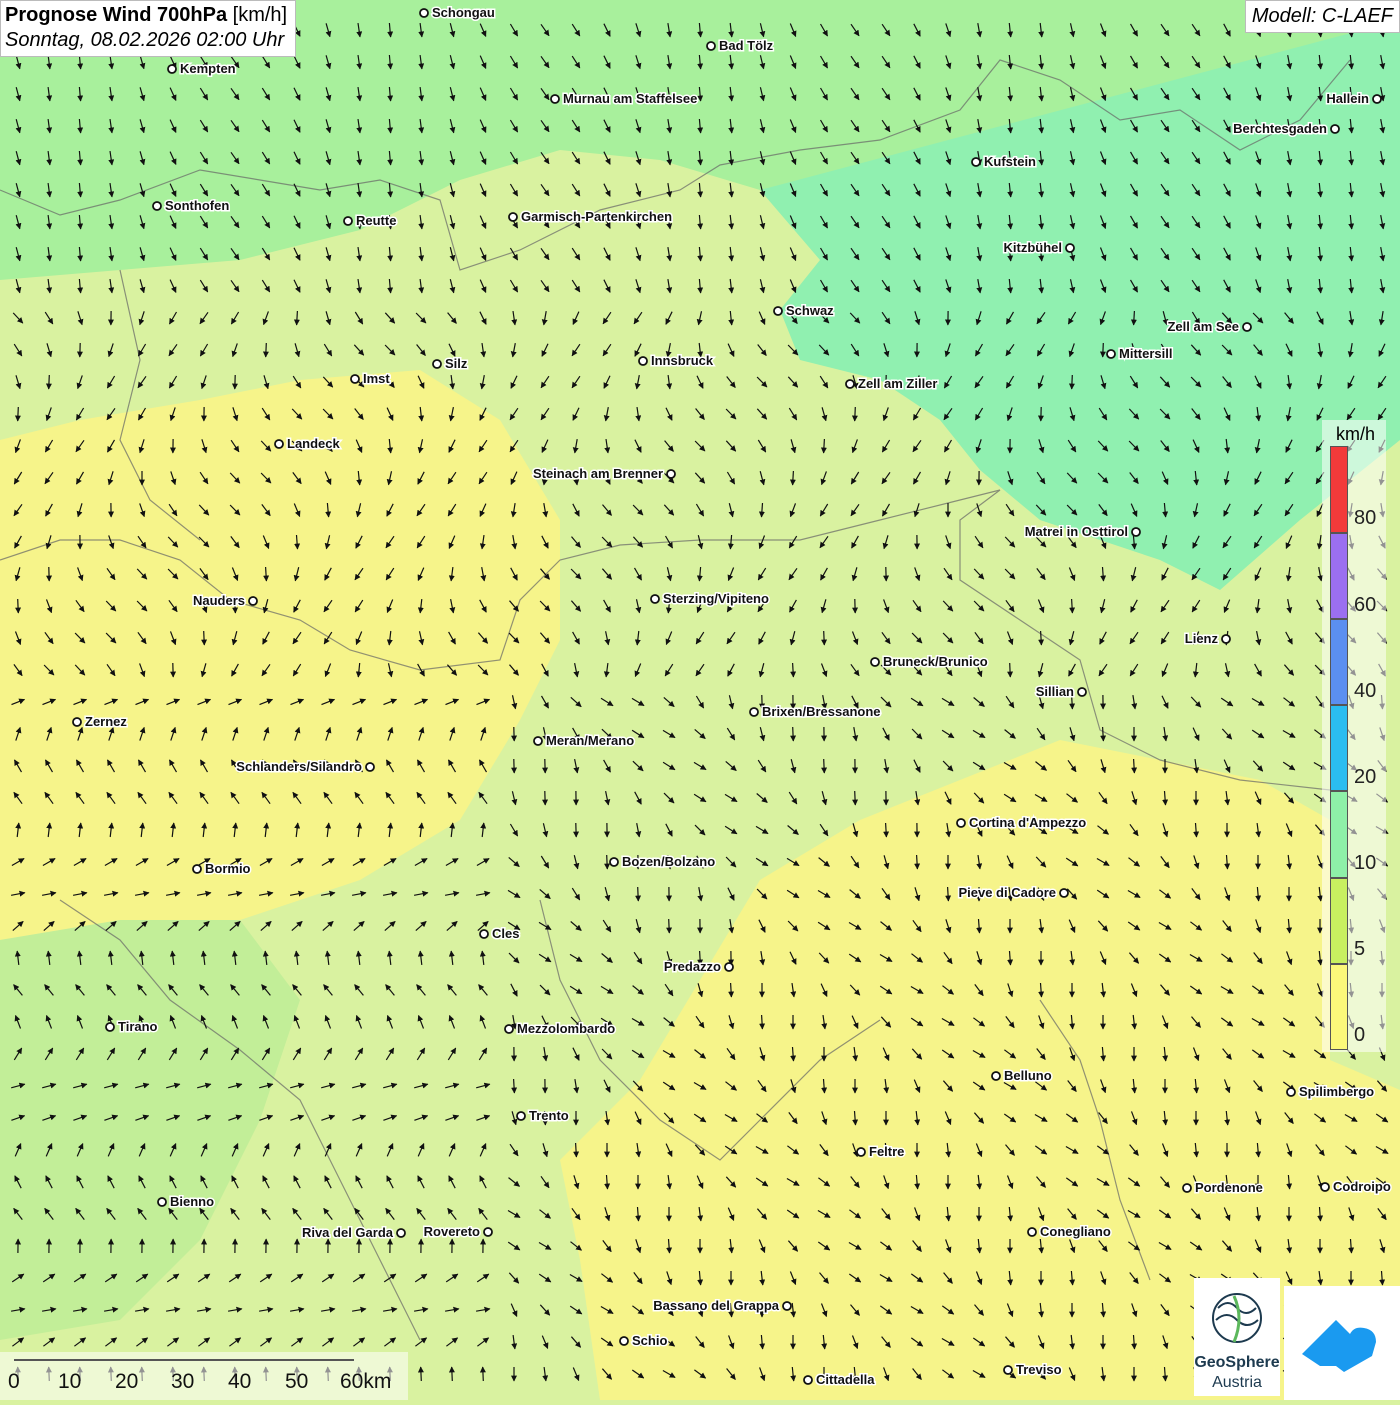 This screenshot has width=1400, height=1405. What do you see at coordinates (182, 1382) in the screenshot?
I see `scale-label-30: 30` at bounding box center [182, 1382].